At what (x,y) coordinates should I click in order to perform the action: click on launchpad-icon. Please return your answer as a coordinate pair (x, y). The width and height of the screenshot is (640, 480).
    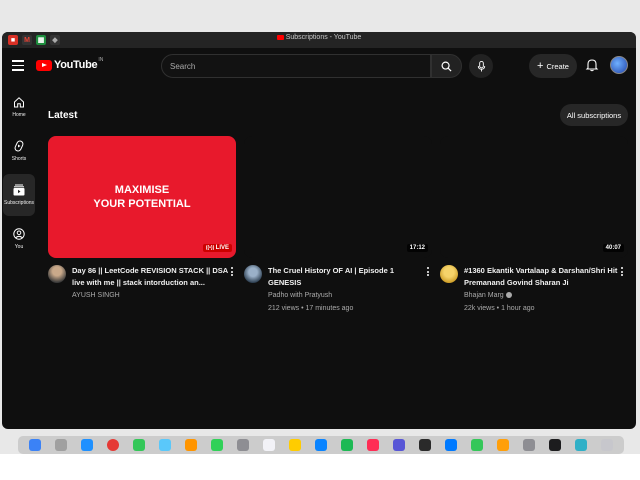
    Looking at the image, I should click on (61, 445).